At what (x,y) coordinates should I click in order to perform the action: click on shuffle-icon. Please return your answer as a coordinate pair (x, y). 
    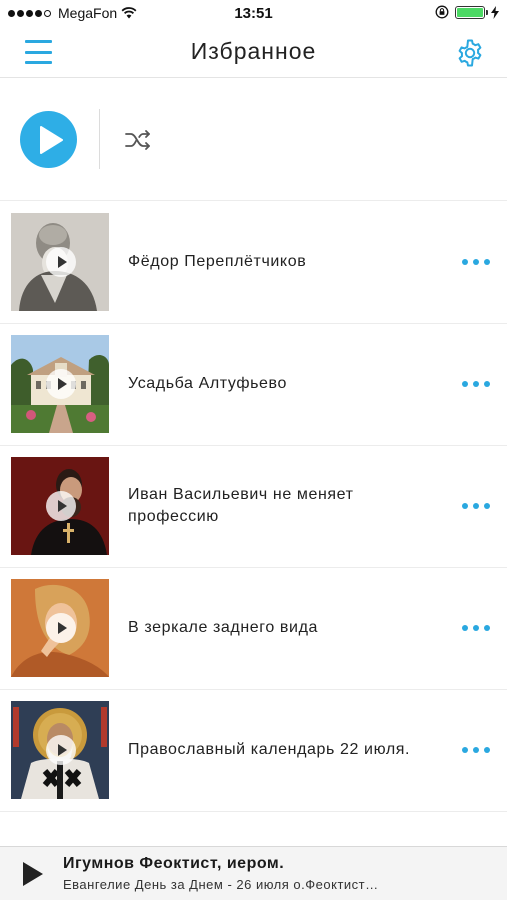
    Looking at the image, I should click on (138, 140).